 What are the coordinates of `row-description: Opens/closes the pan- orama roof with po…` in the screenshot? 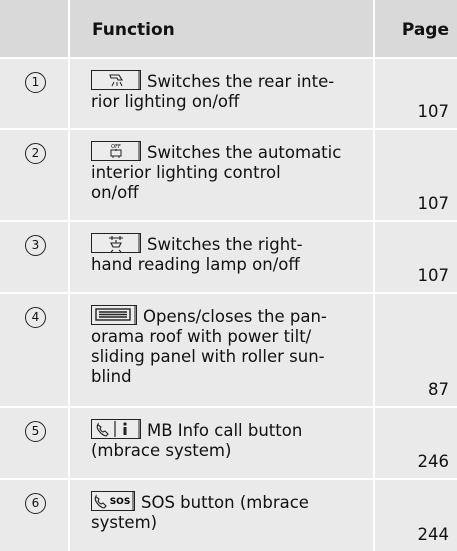 It's located at (209, 345).